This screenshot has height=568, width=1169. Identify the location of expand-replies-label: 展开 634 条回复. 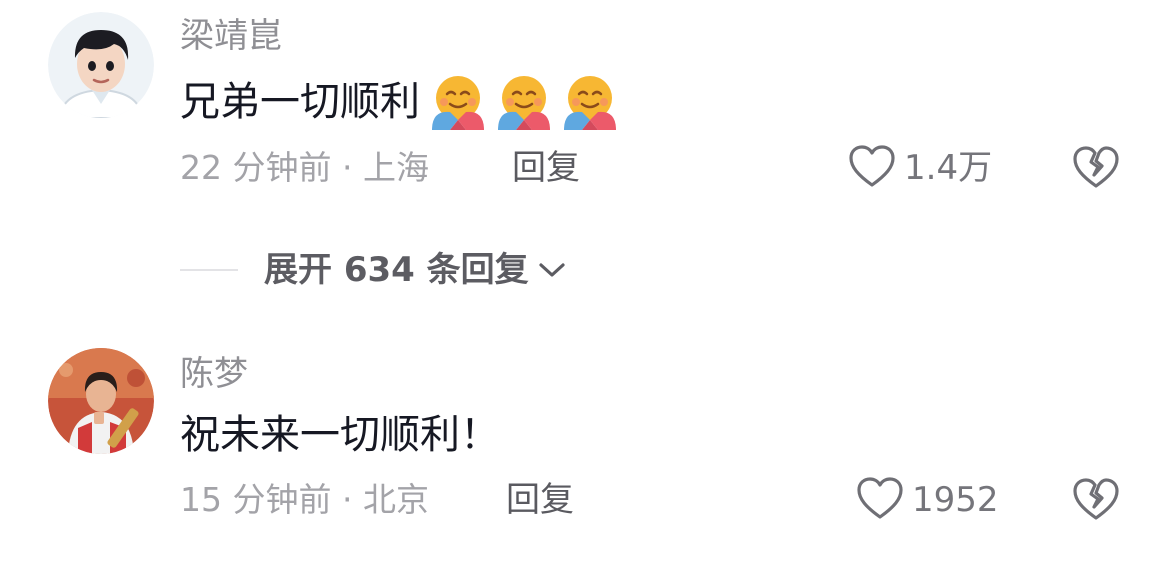
(396, 270).